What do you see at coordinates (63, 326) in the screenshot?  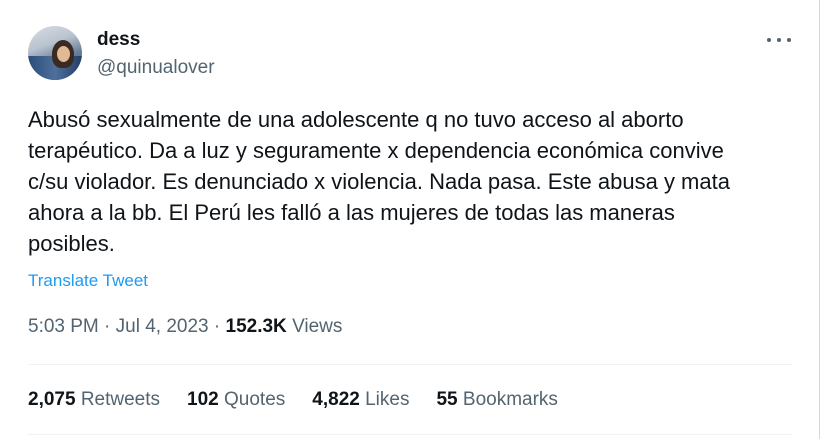 I see `tweet-time: 5:03 PM` at bounding box center [63, 326].